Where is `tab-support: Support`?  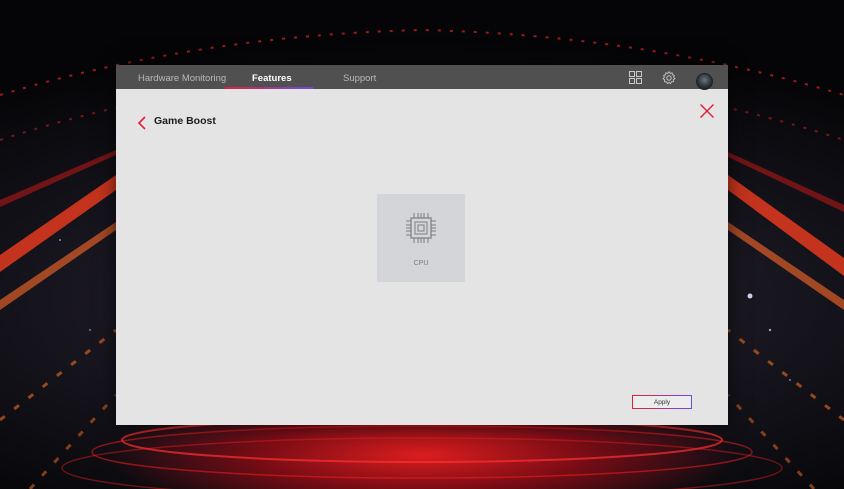 tab-support: Support is located at coordinates (359, 77).